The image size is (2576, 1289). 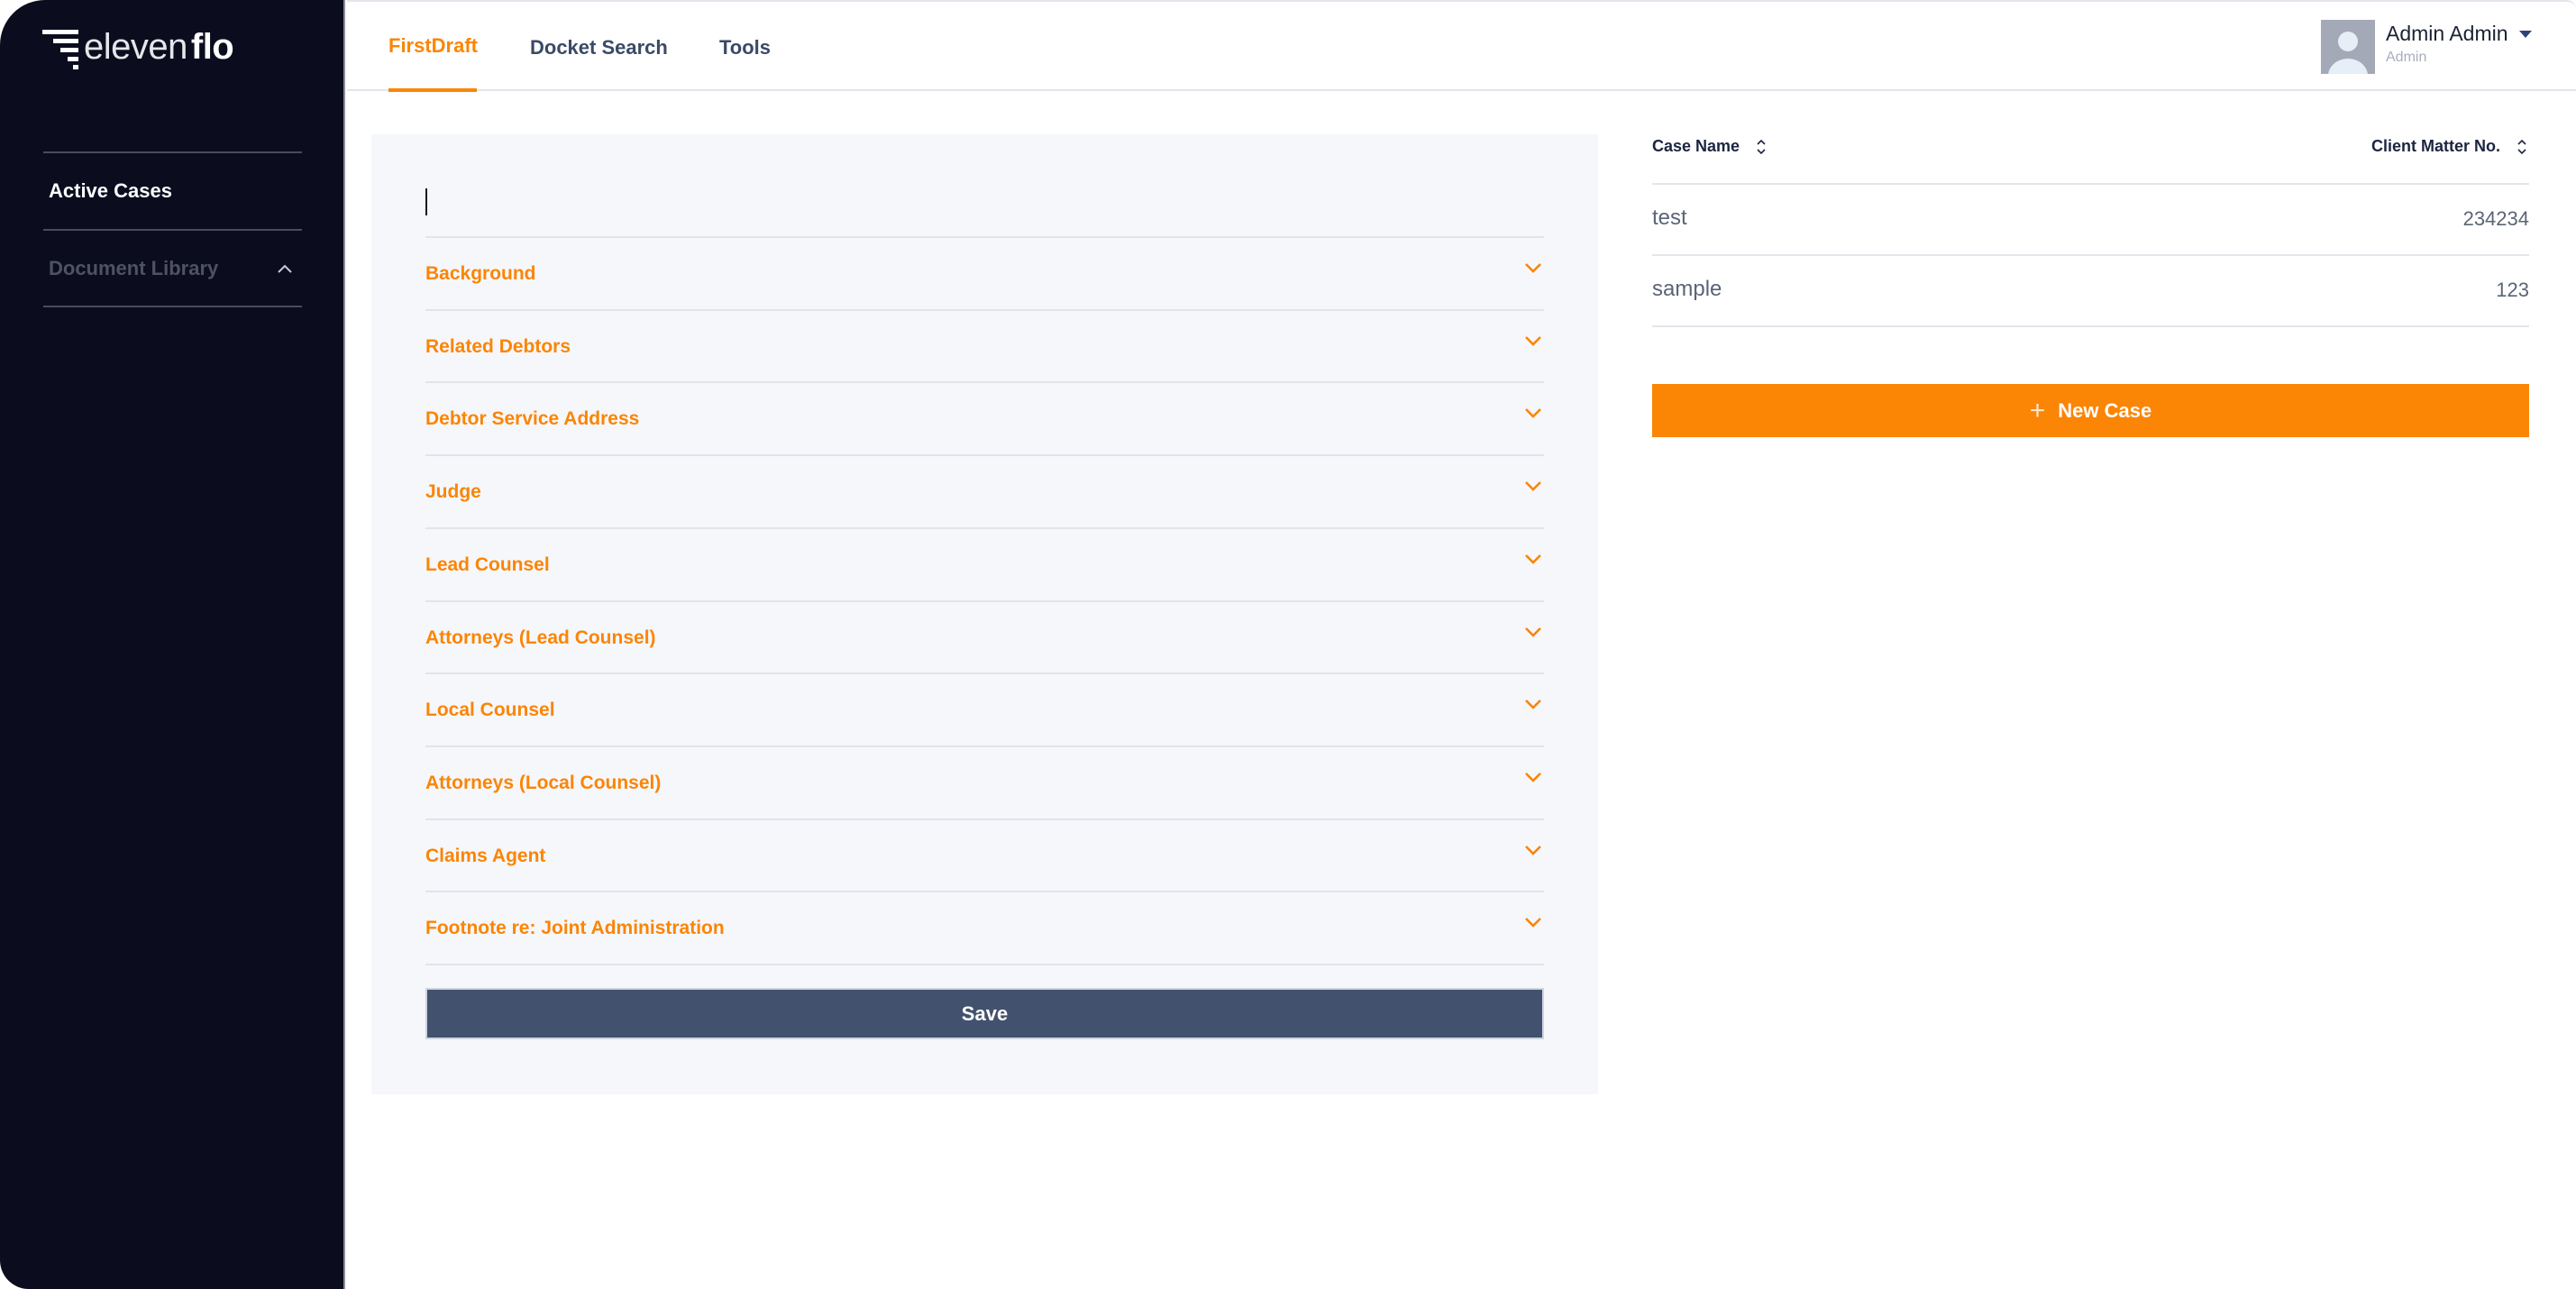 I want to click on accordion-section: Attorneys (Local Counsel), so click(x=984, y=783).